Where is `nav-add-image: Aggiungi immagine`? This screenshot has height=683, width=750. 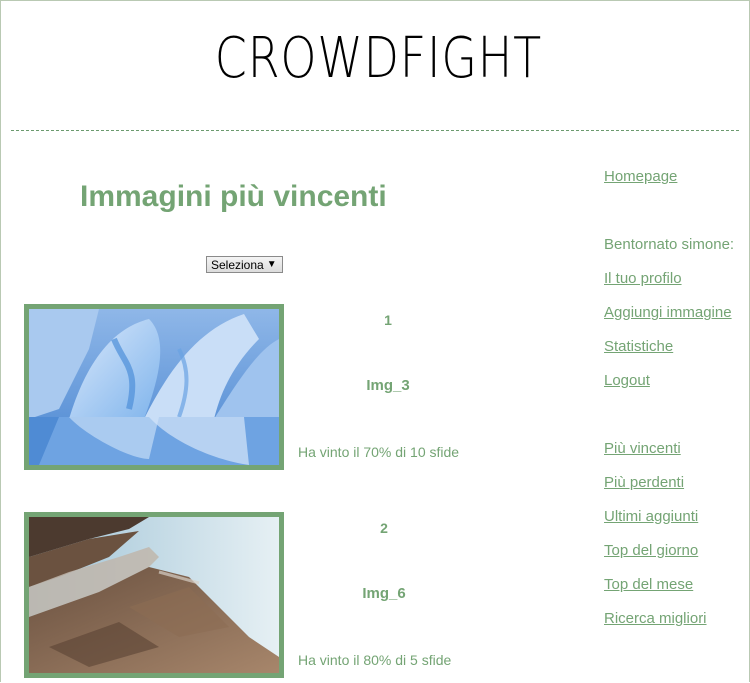
nav-add-image: Aggiungi immagine is located at coordinates (668, 312).